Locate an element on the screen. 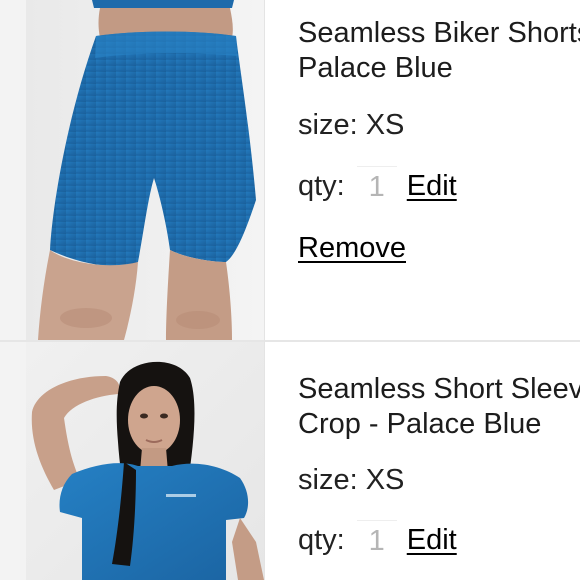 Image resolution: width=580 pixels, height=580 pixels. remove-link: Remove is located at coordinates (352, 248).